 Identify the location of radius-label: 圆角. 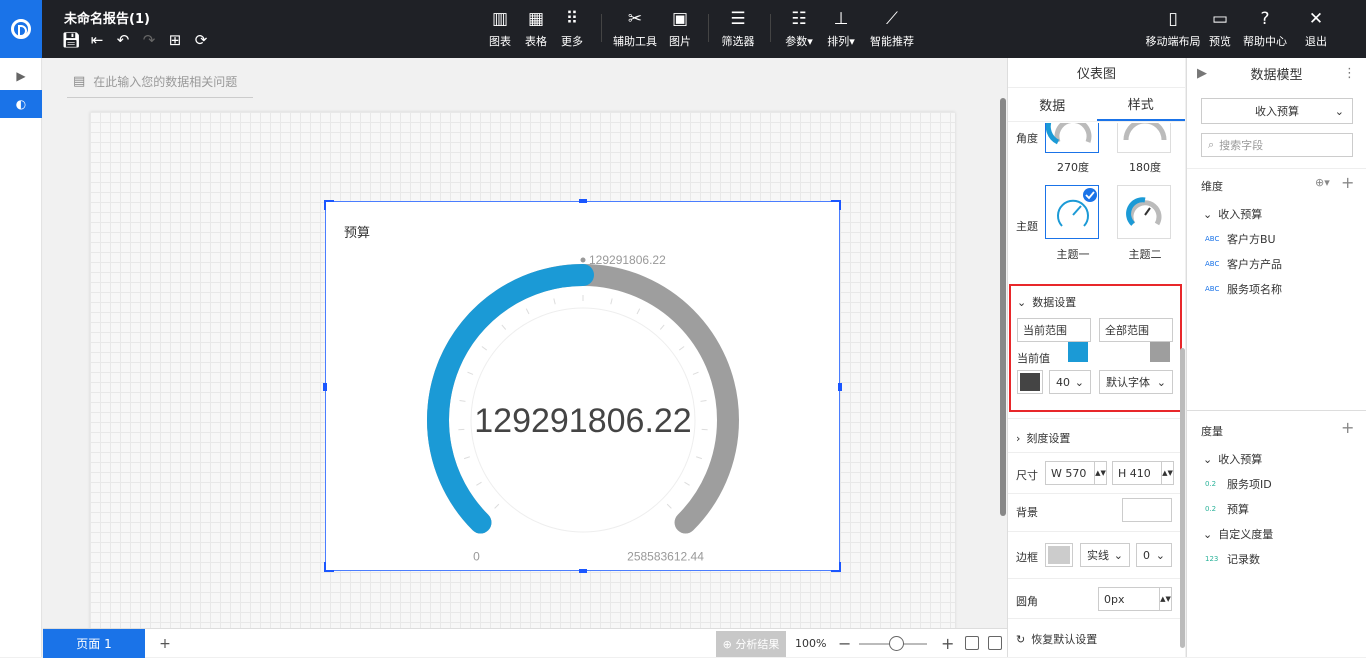
(1027, 601).